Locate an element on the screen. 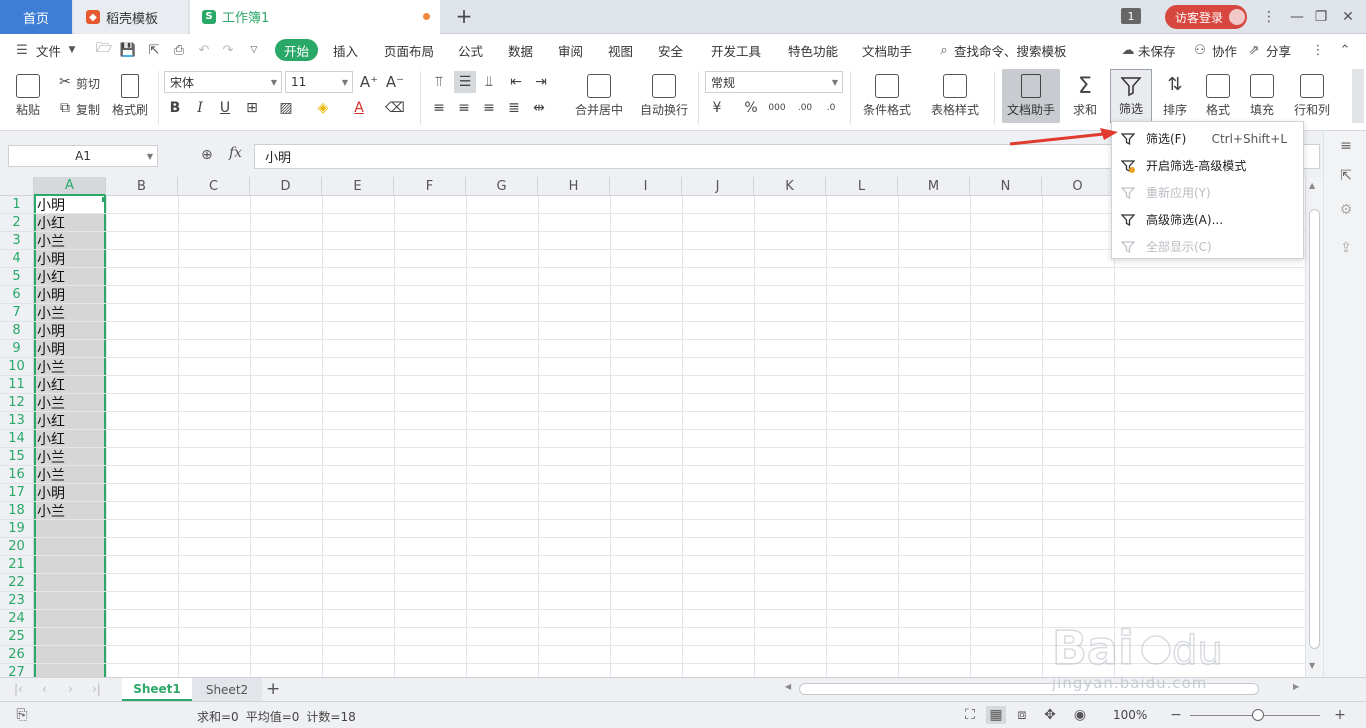 This screenshot has width=1366, height=728. conditional-format-button: 条件格式 is located at coordinates (887, 96).